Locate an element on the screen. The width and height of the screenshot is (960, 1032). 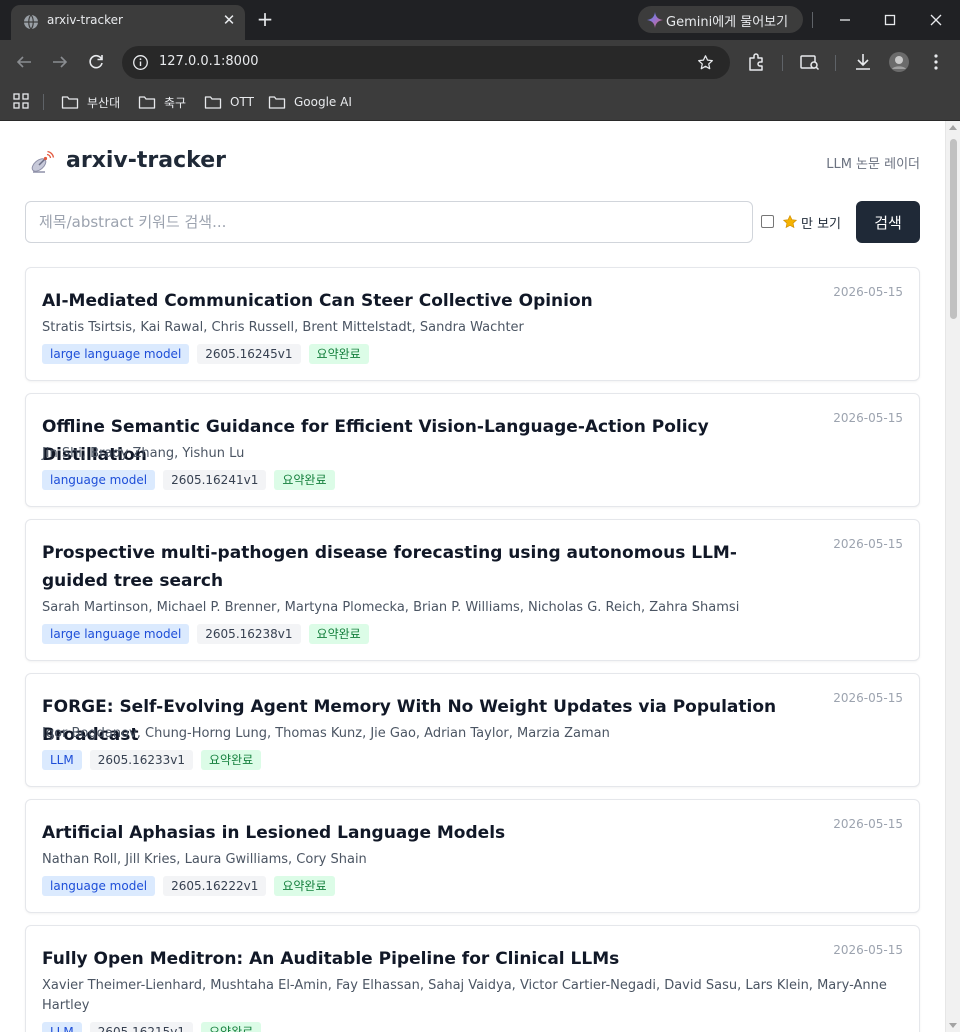
profile-avatar is located at coordinates (899, 62).